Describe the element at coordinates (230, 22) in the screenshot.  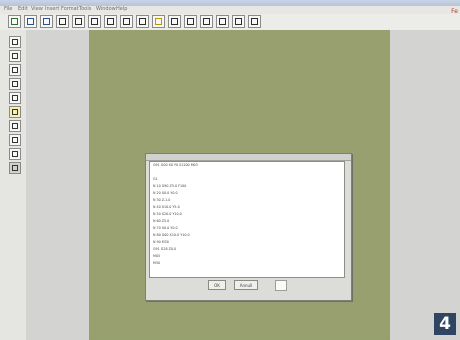
I see `toolbar` at that location.